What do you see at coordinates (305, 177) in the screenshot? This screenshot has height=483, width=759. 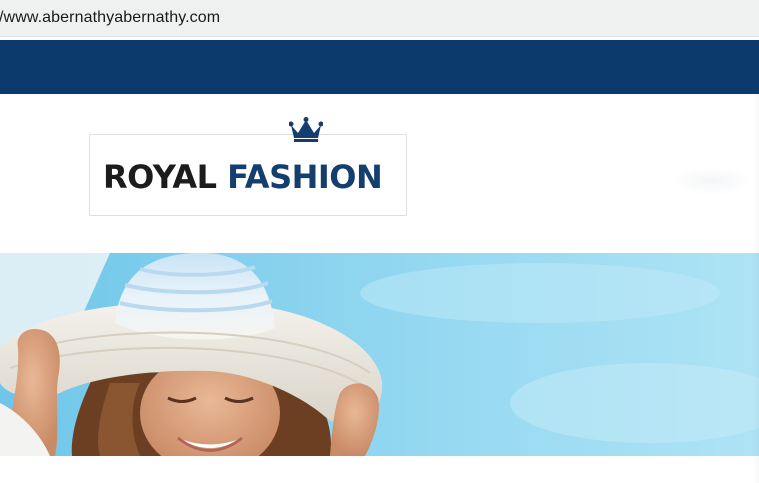 I see `logo-word-fashion: FASHION` at bounding box center [305, 177].